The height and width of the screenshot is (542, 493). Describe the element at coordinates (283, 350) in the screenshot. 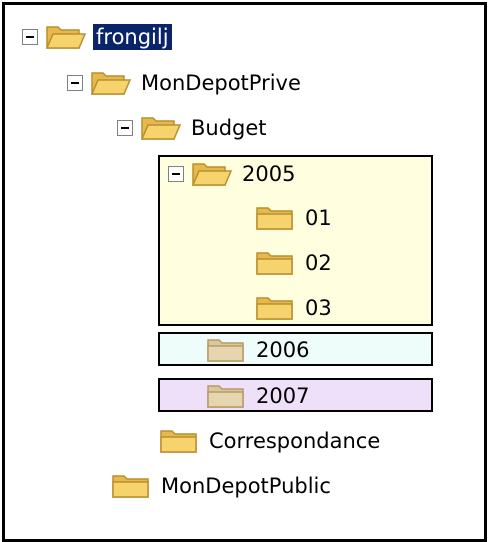

I see `tree-node-label: 2006` at that location.